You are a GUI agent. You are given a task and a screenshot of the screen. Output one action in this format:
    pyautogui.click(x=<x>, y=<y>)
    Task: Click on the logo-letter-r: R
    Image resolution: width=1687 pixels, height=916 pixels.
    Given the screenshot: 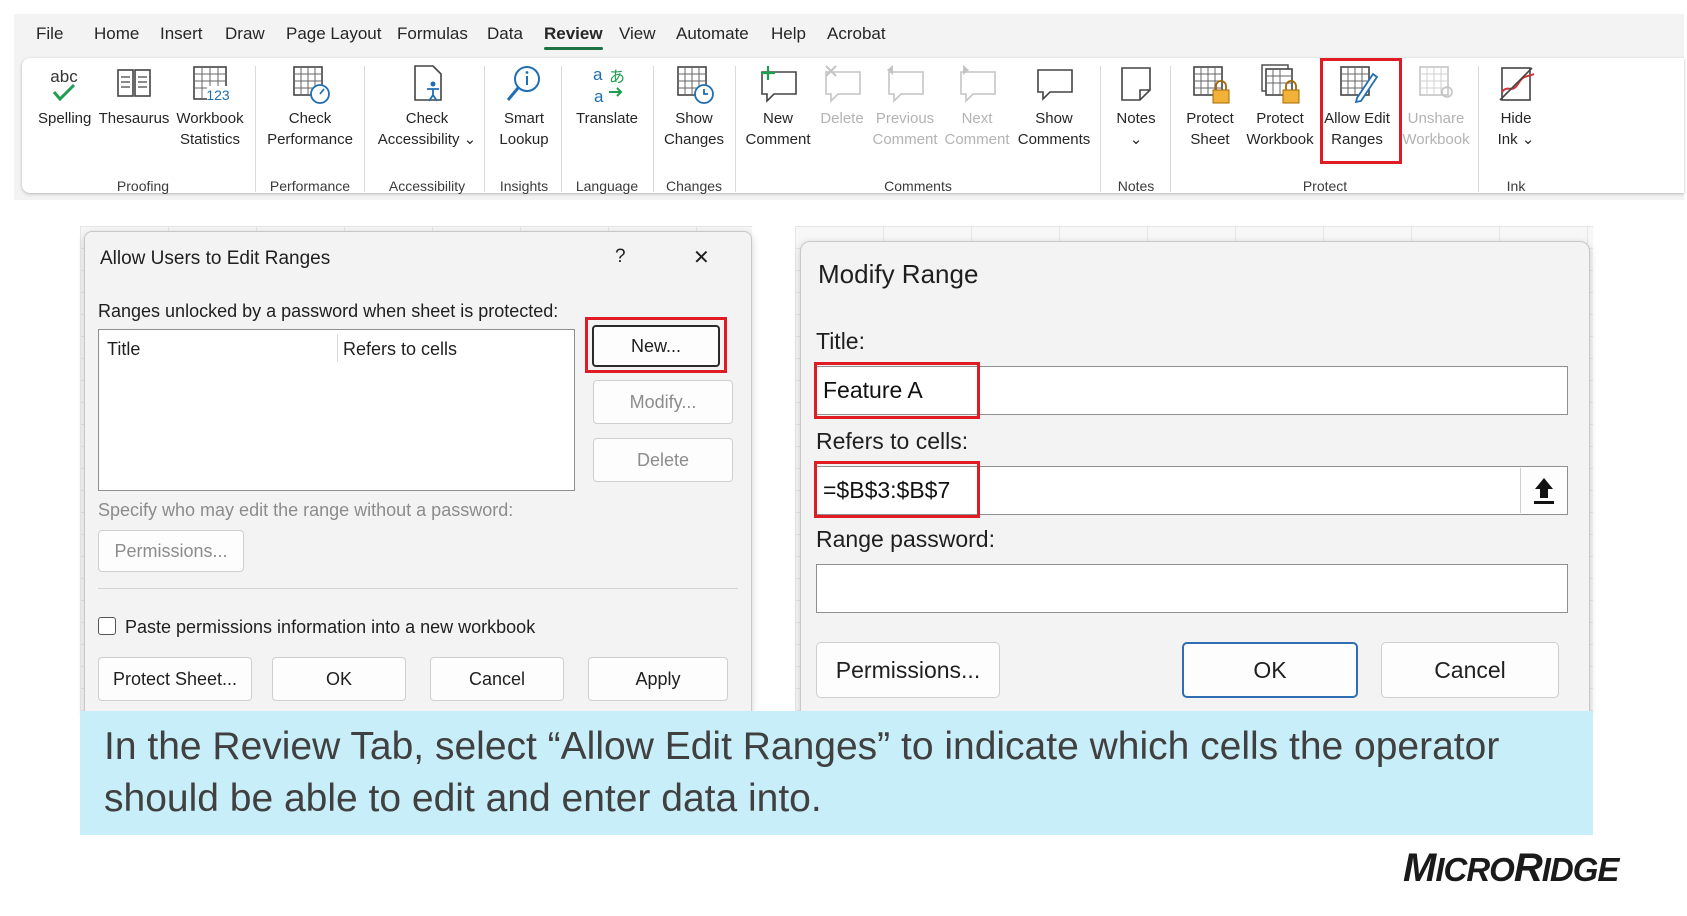 What is the action you would take?
    pyautogui.click(x=1528, y=868)
    